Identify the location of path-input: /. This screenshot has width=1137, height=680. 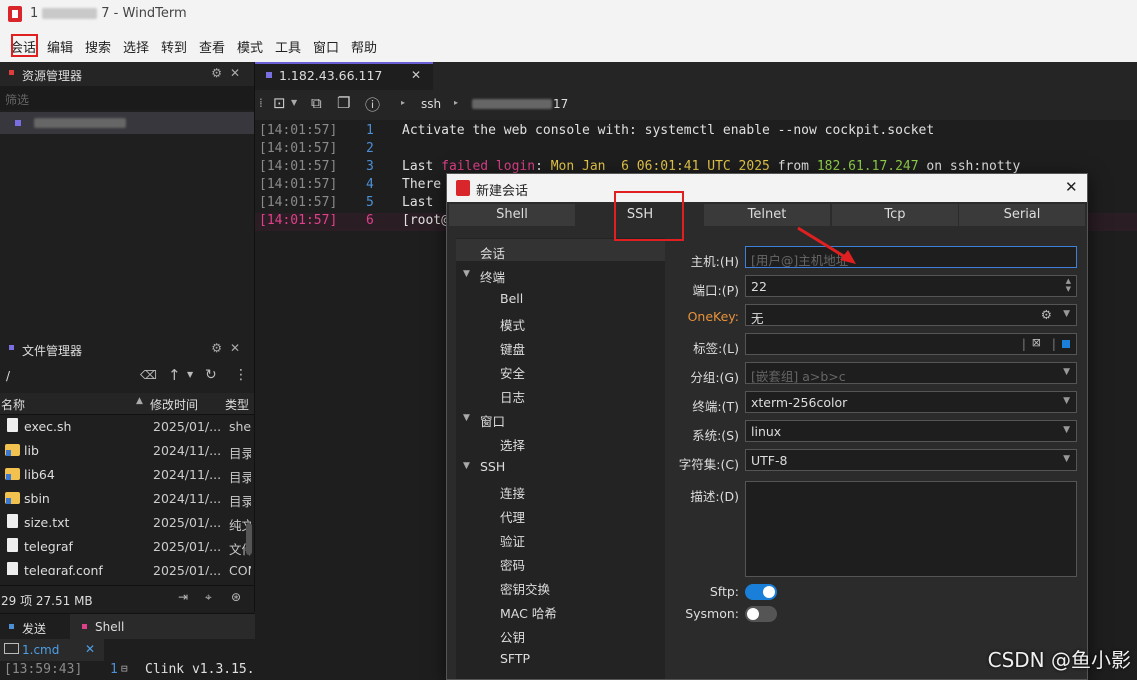
(8, 376).